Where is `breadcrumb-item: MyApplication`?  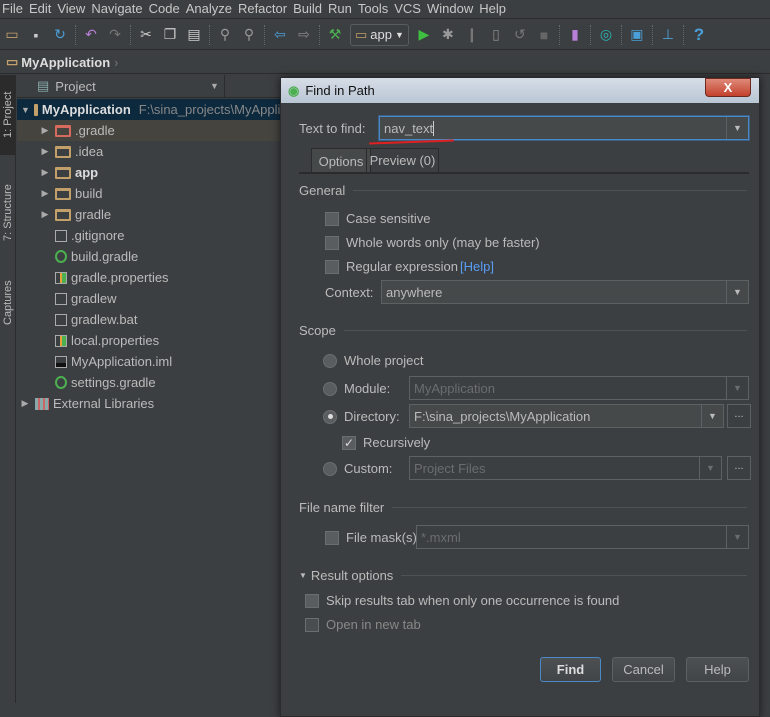 breadcrumb-item: MyApplication is located at coordinates (65, 62).